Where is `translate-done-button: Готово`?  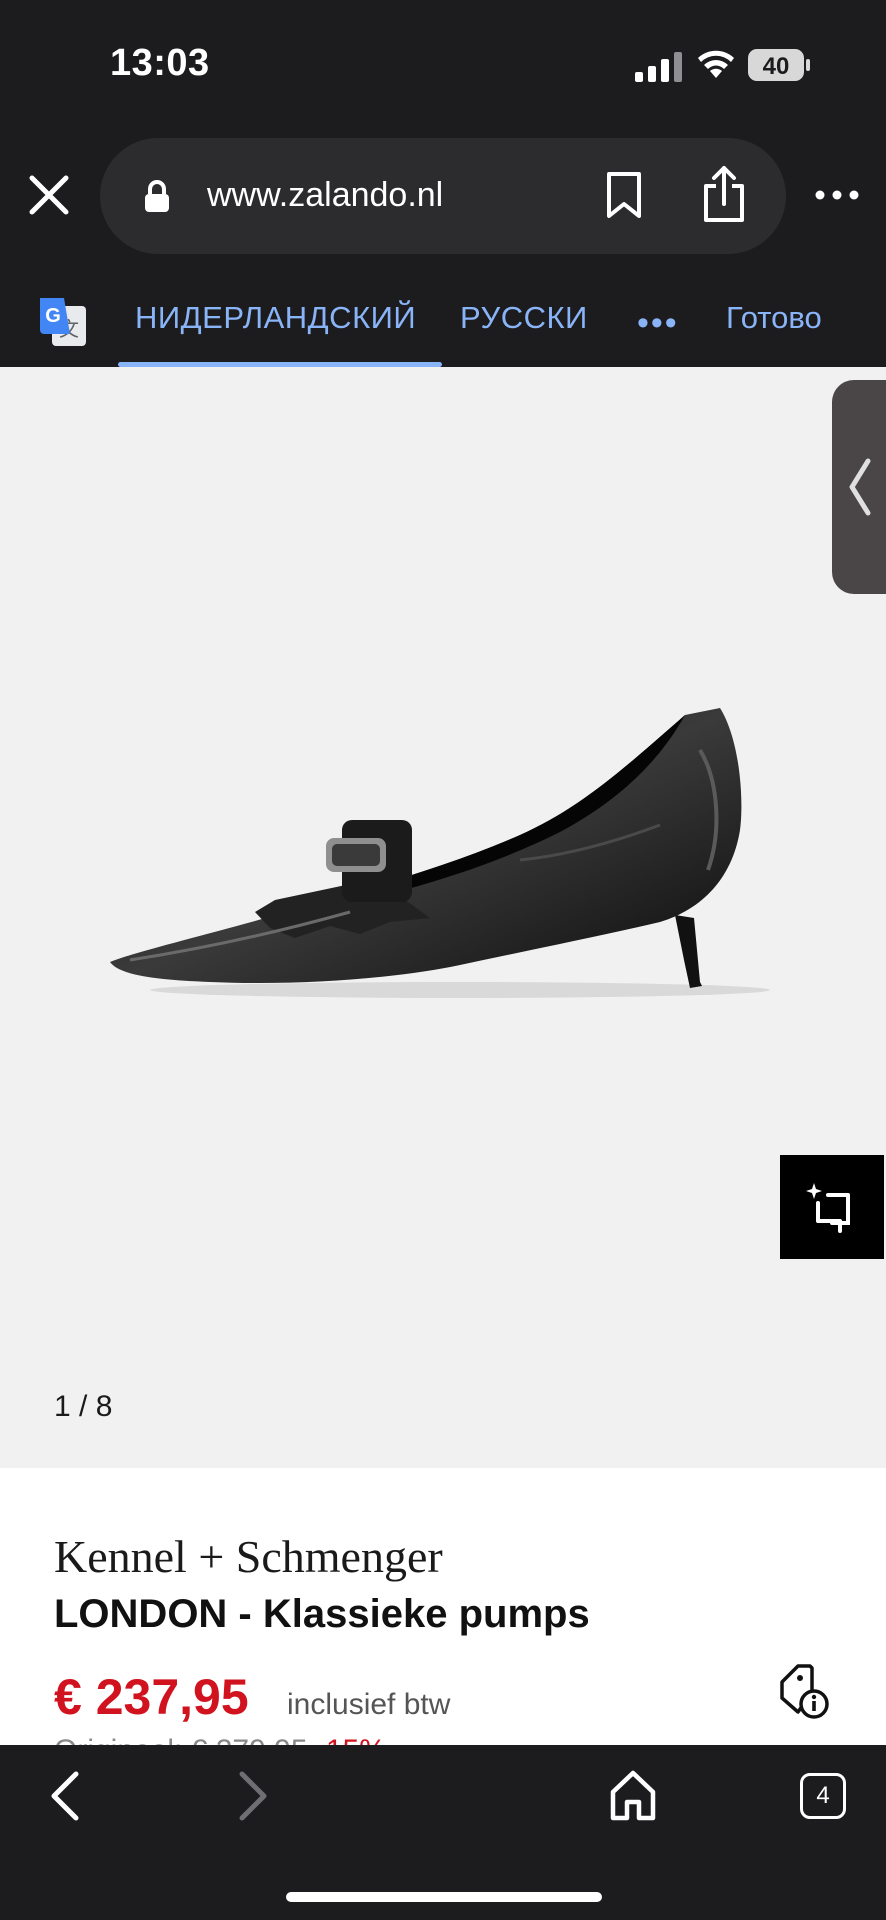 translate-done-button: Готово is located at coordinates (774, 318).